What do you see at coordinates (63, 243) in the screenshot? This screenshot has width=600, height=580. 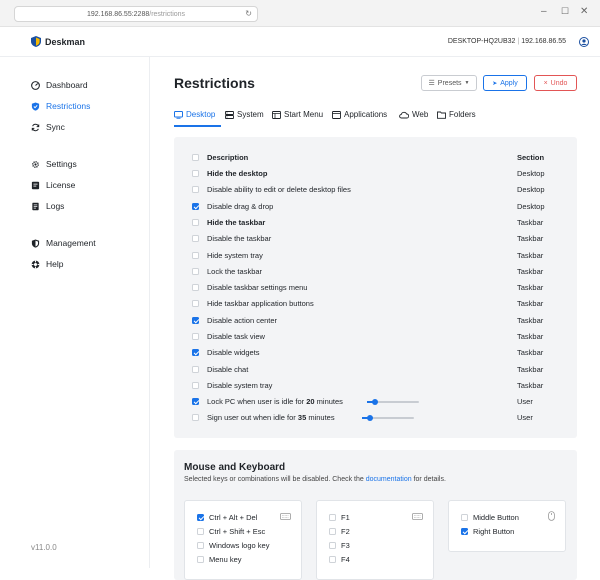 I see `sidebar-item-management: Management` at bounding box center [63, 243].